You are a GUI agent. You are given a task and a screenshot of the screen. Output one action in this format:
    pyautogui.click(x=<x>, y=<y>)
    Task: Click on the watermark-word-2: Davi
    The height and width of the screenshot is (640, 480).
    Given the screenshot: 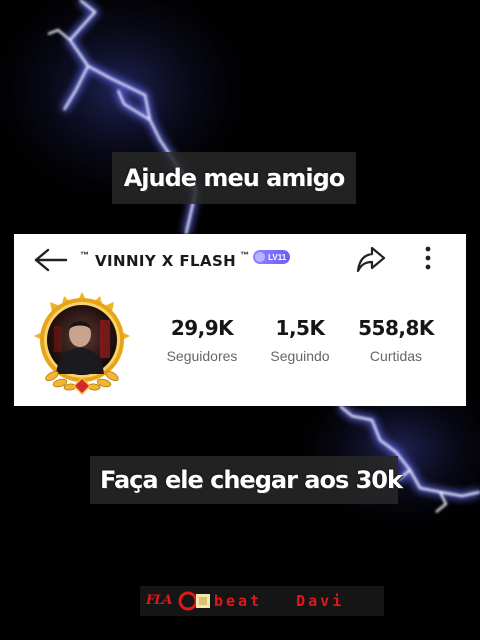 What is the action you would take?
    pyautogui.click(x=320, y=601)
    